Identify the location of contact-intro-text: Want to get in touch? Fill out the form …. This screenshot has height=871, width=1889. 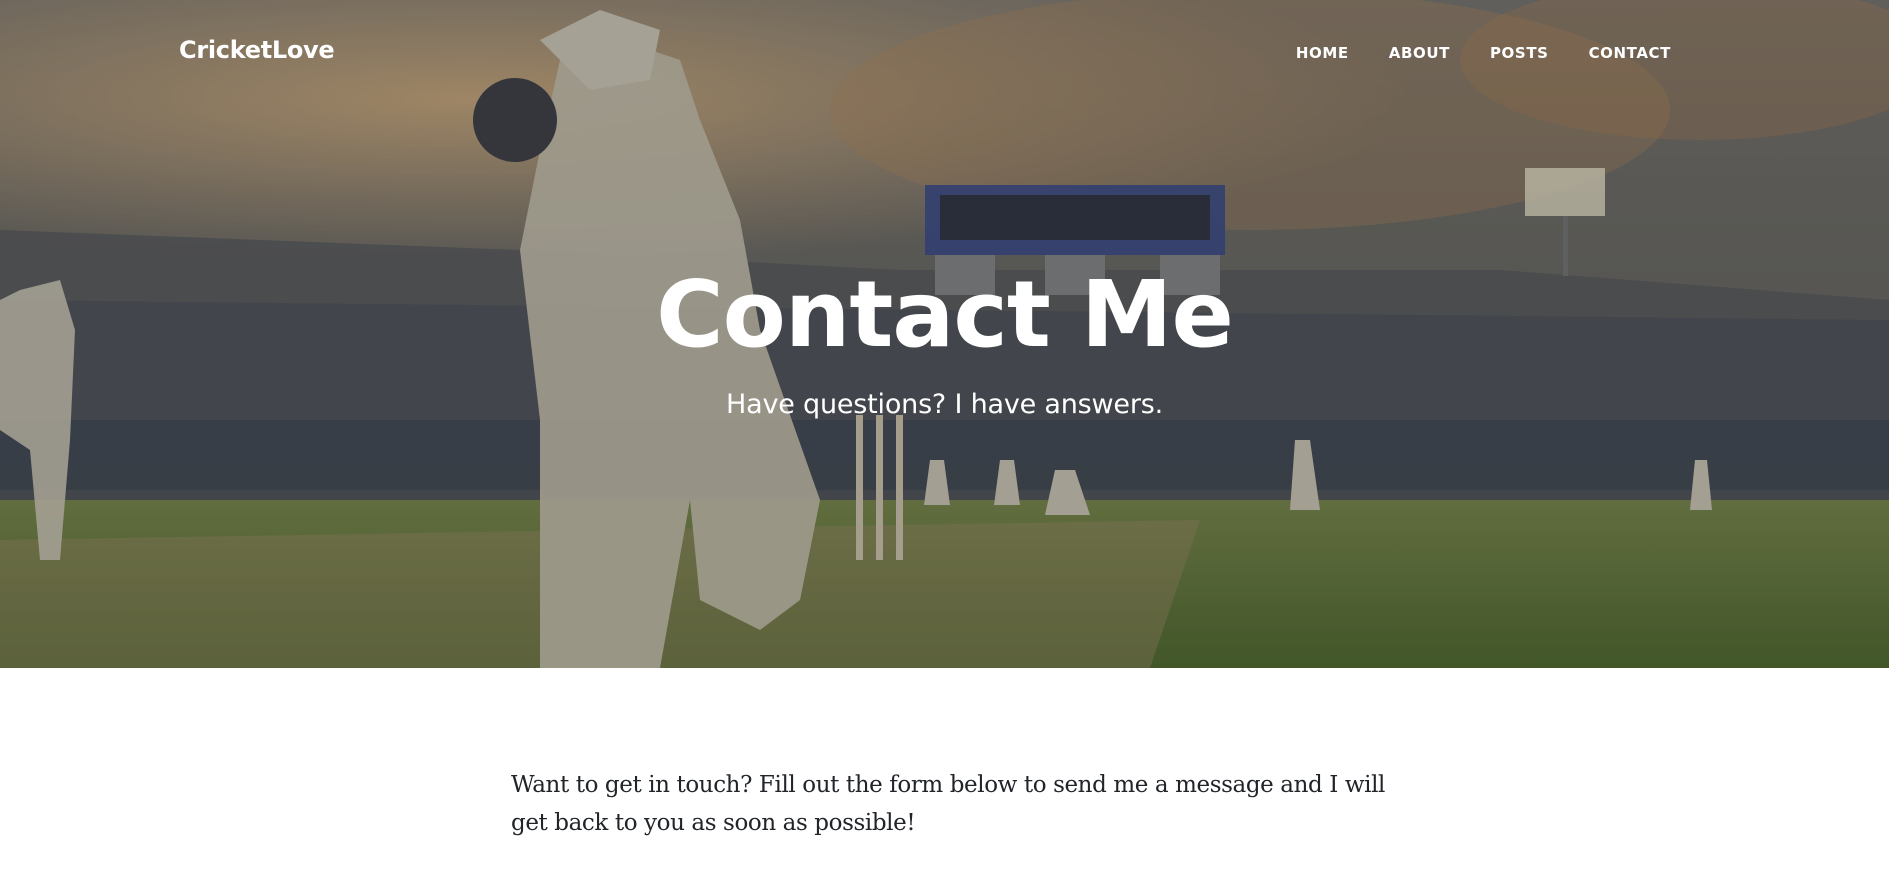
(948, 804).